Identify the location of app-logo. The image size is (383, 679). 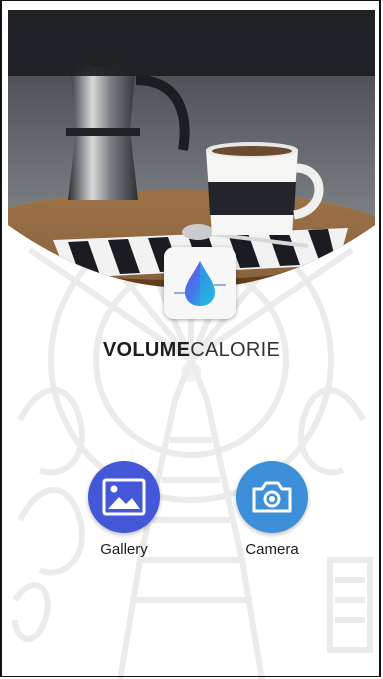
(200, 283).